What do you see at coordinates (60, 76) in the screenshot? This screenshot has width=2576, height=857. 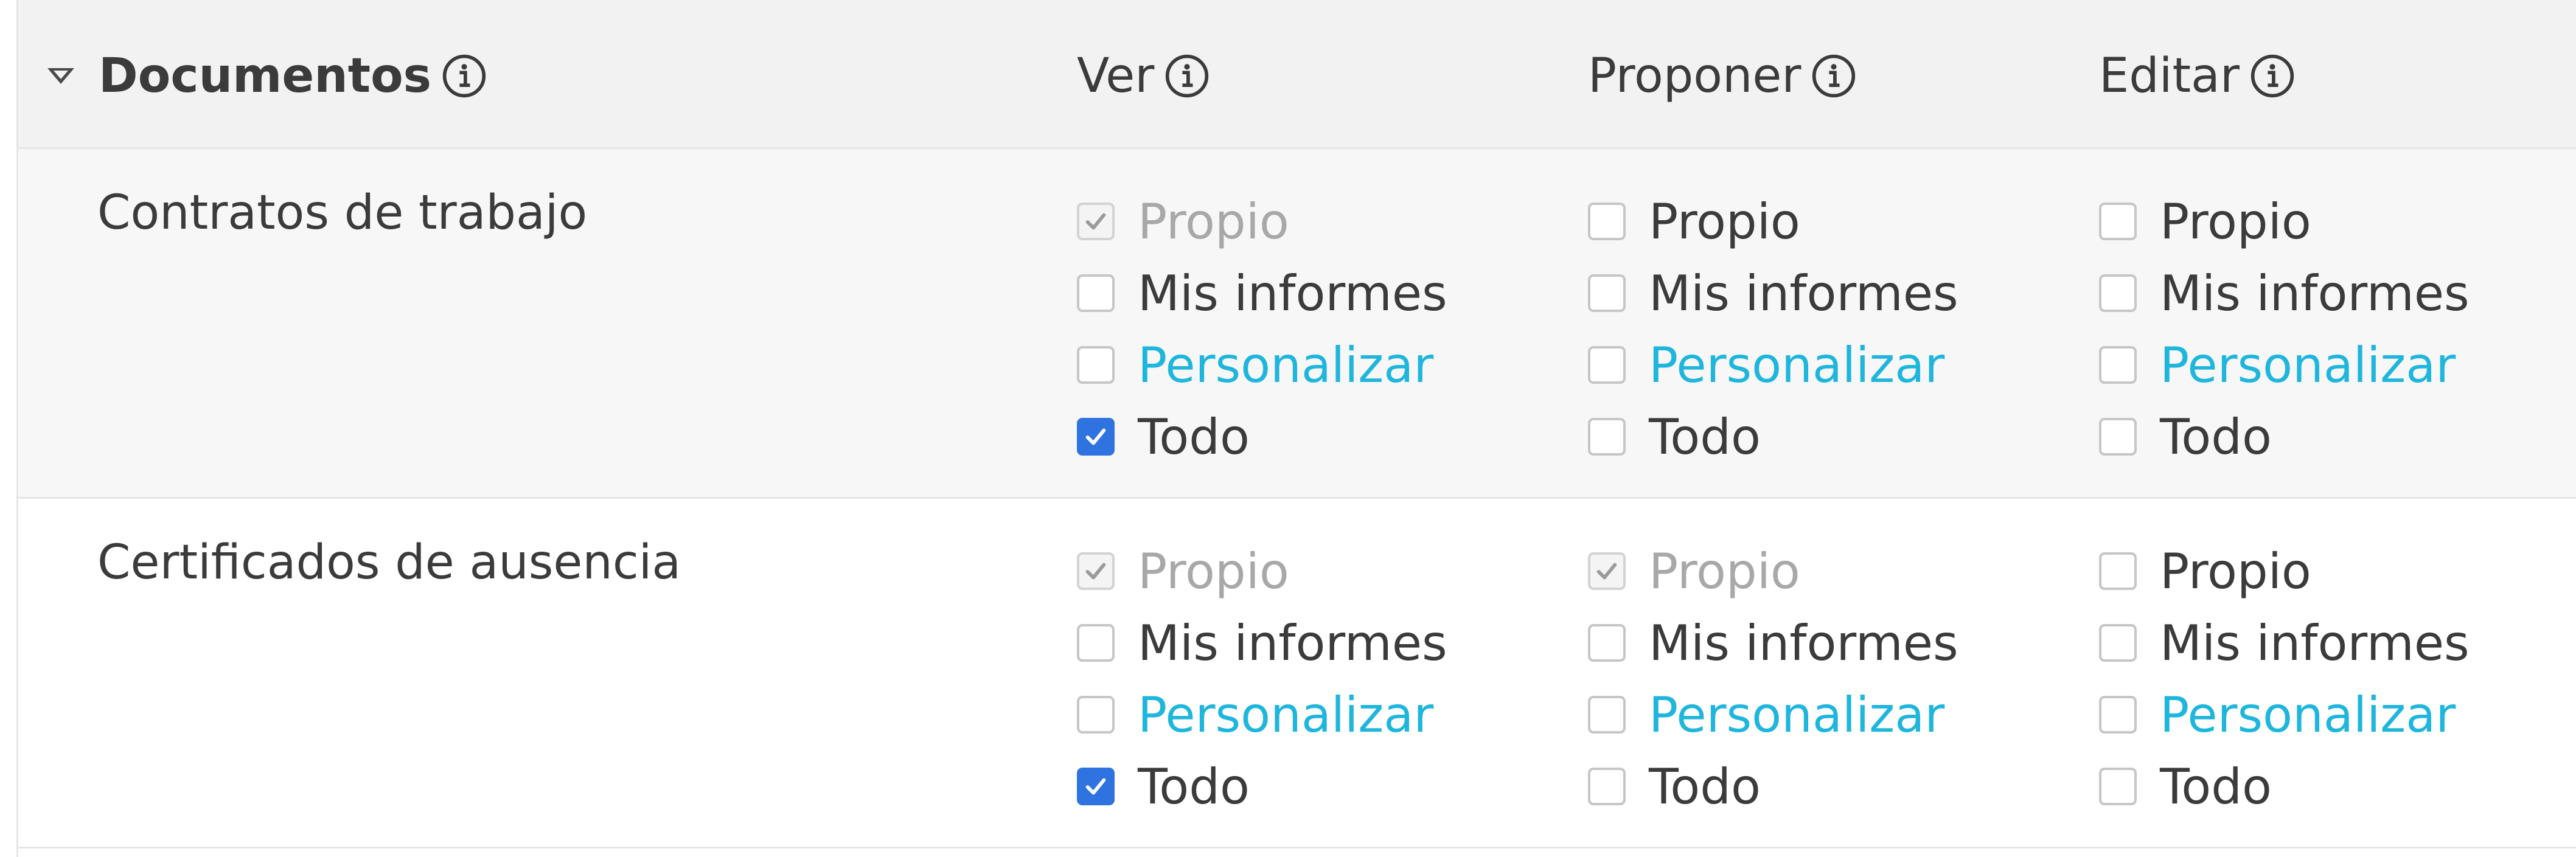 I see `triangle-down-icon` at bounding box center [60, 76].